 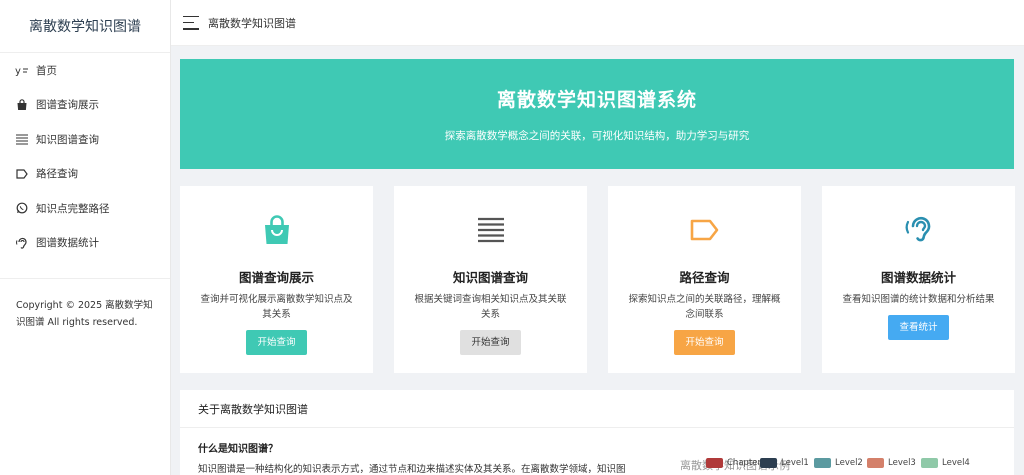 What do you see at coordinates (795, 463) in the screenshot?
I see `legend-label: Level1` at bounding box center [795, 463].